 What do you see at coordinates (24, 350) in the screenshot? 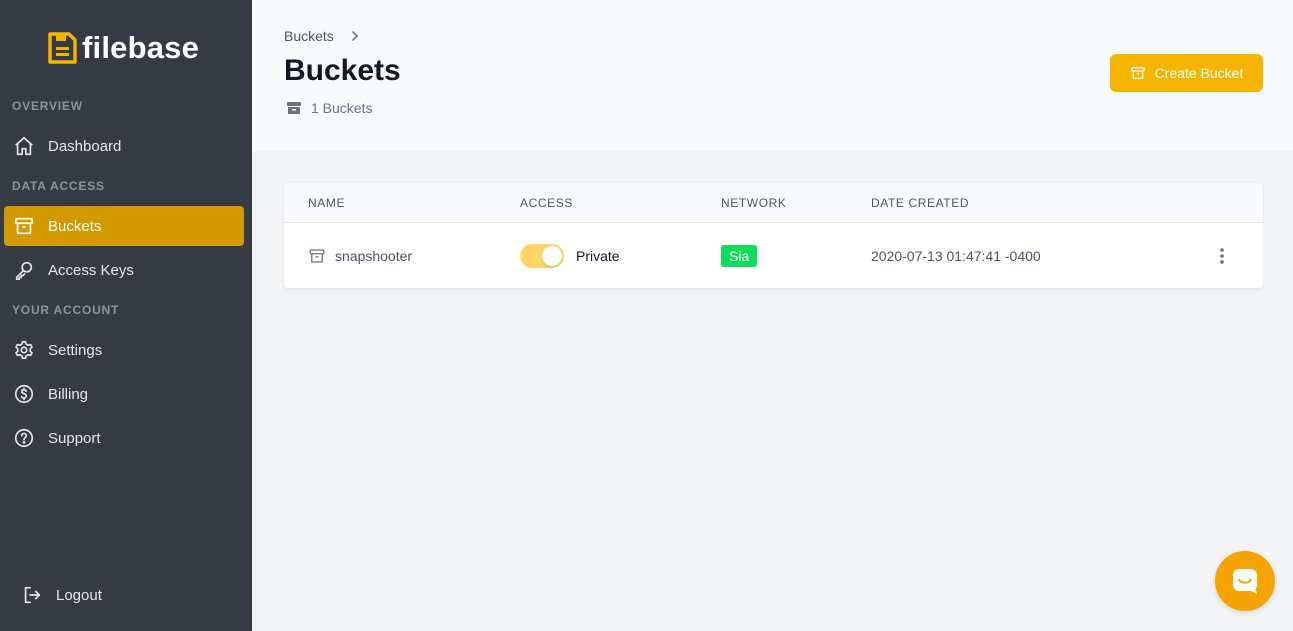
I see `gear-icon` at bounding box center [24, 350].